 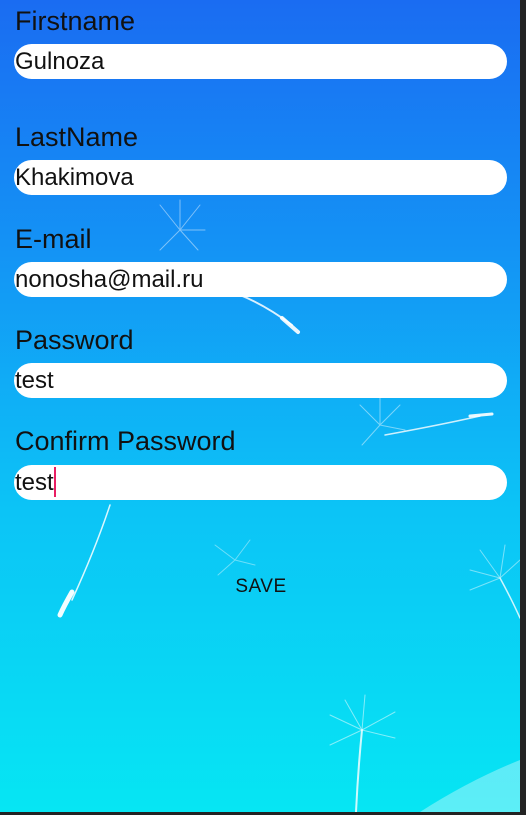 What do you see at coordinates (54, 481) in the screenshot?
I see `text-cursor` at bounding box center [54, 481].